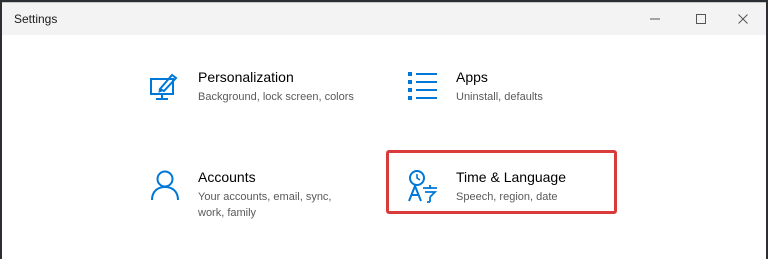 This screenshot has width=768, height=259. I want to click on tile-title: Apps, so click(472, 77).